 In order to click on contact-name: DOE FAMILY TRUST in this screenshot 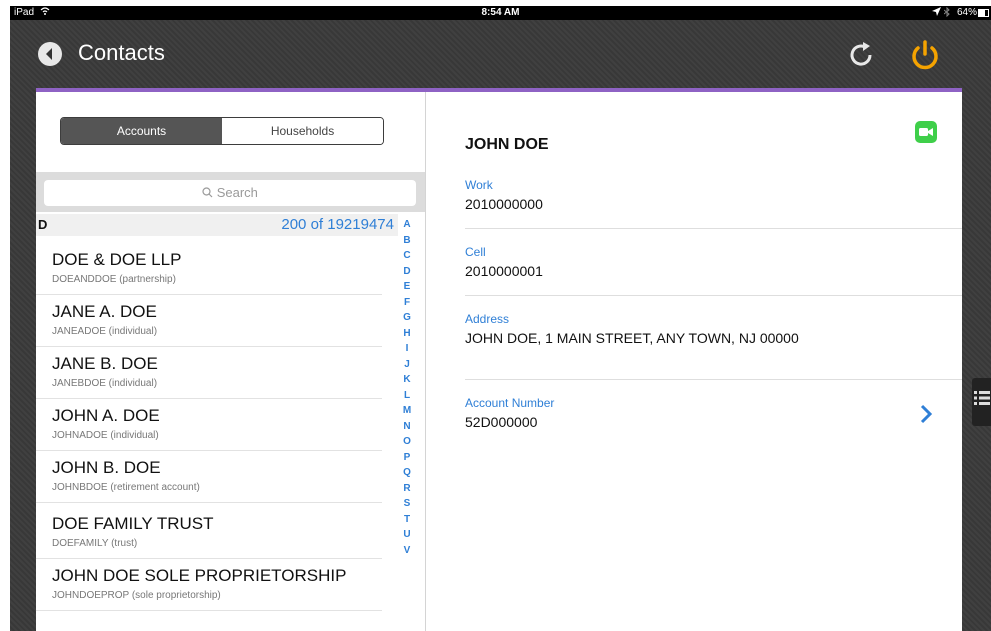, I will do `click(133, 523)`.